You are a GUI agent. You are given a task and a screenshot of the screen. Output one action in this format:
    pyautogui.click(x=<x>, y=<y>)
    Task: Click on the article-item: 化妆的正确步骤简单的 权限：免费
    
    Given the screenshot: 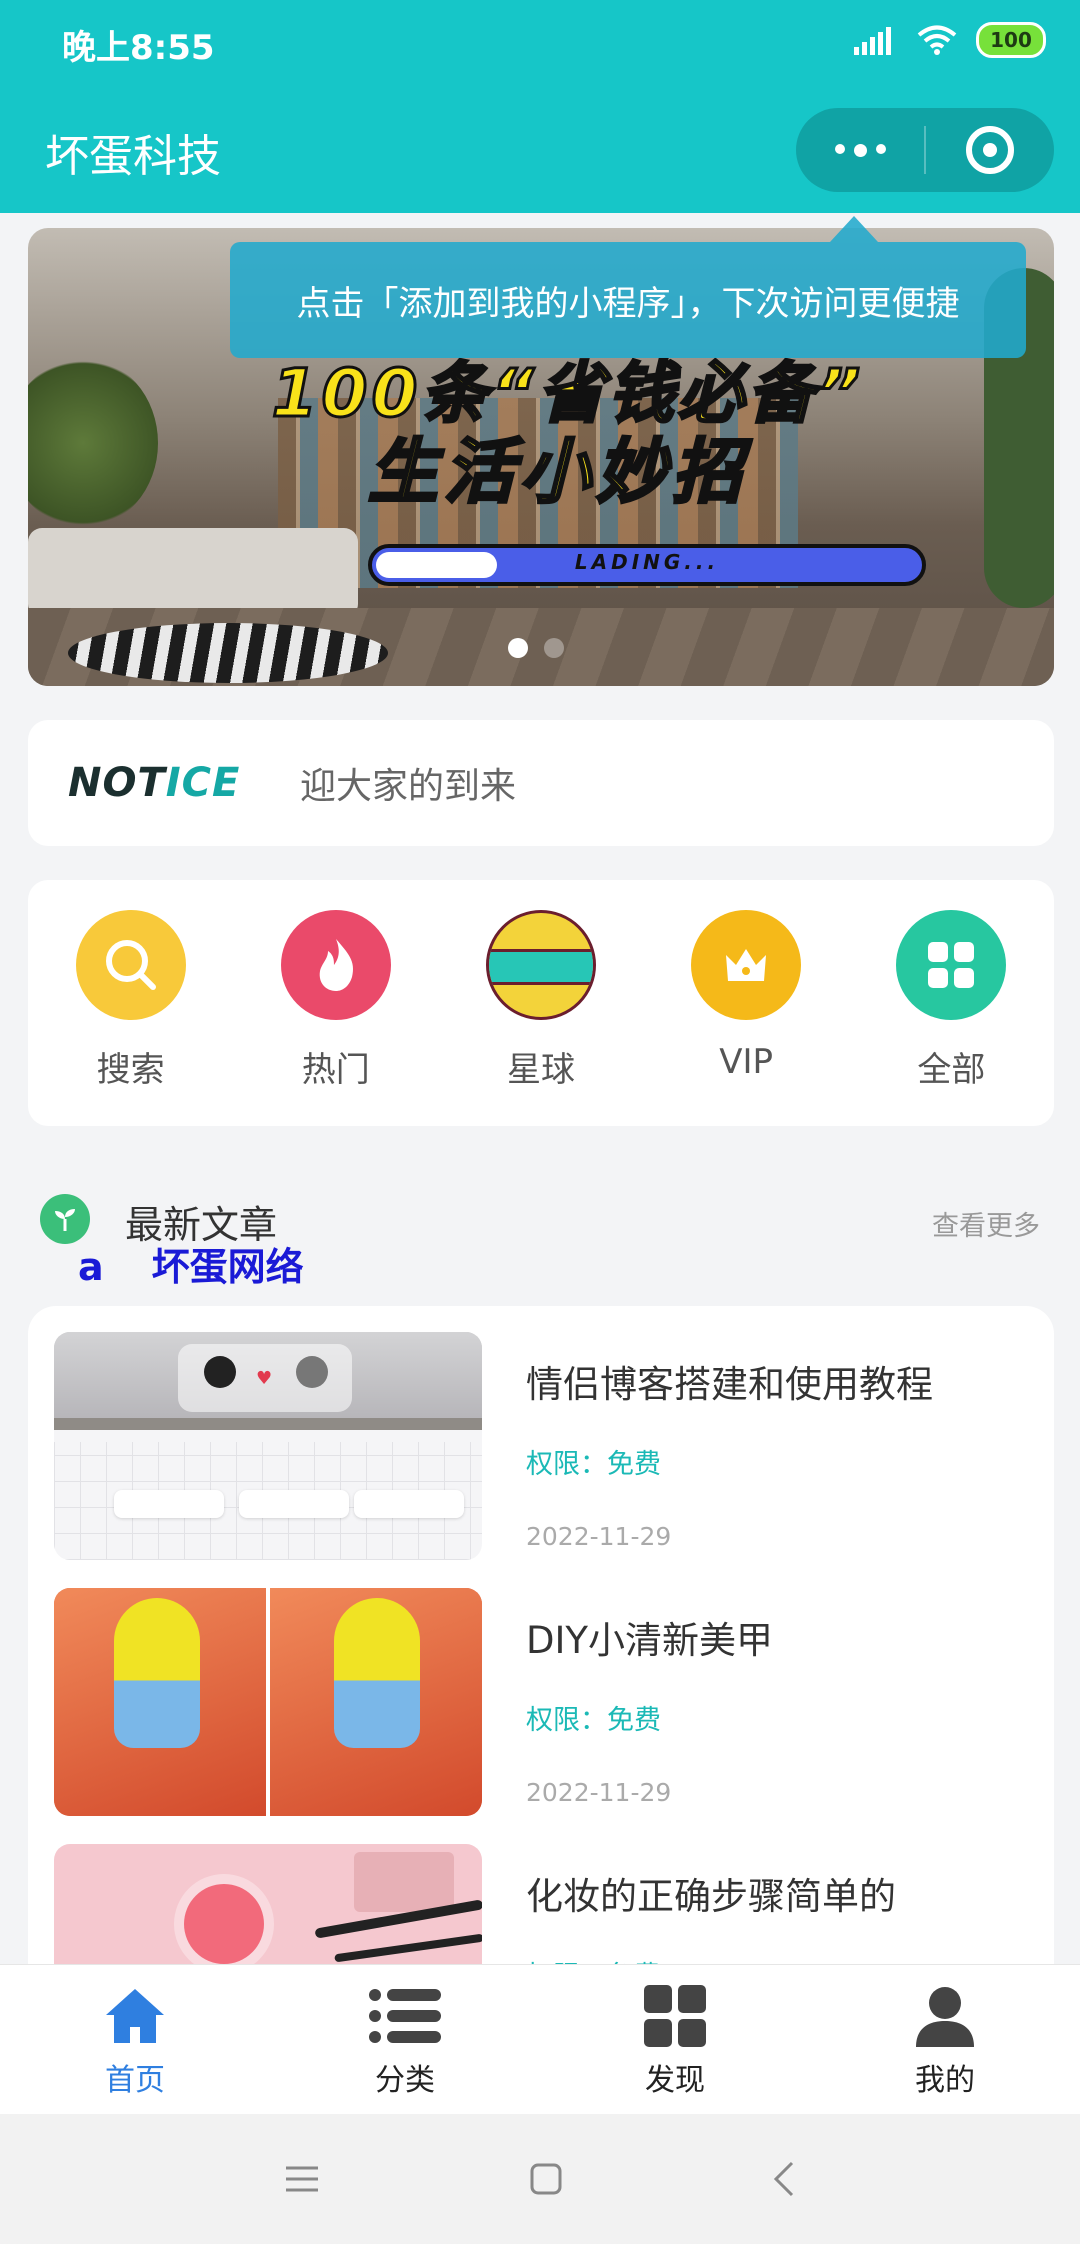 What is the action you would take?
    pyautogui.click(x=544, y=1905)
    